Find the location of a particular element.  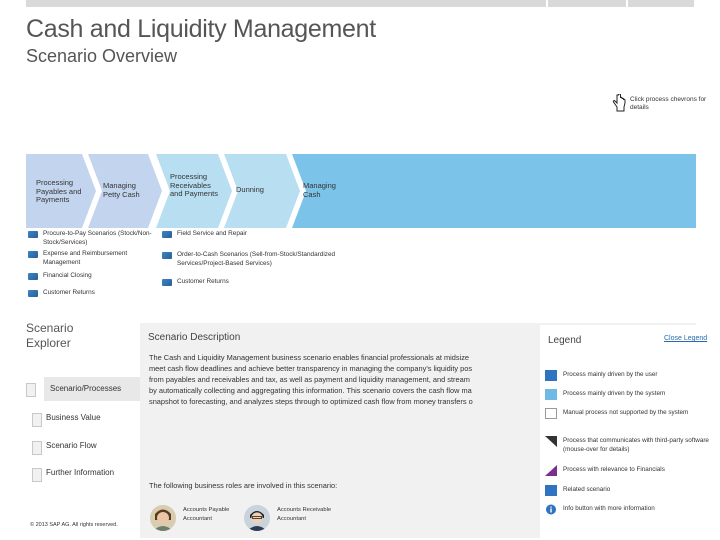

process-label: Managing Cash is located at coordinates (323, 190).